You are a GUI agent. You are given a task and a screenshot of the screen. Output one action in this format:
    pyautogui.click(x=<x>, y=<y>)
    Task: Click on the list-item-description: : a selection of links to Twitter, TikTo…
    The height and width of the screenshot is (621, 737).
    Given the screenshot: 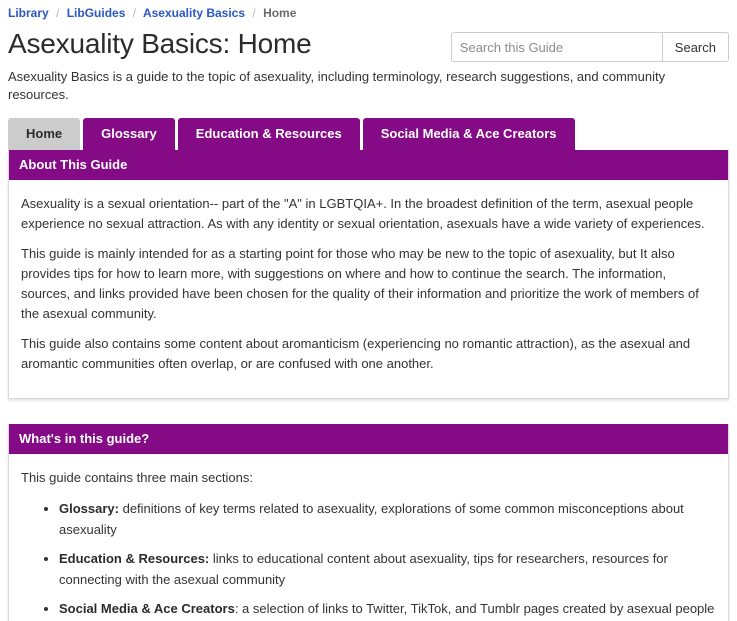 What is the action you would take?
    pyautogui.click(x=474, y=608)
    